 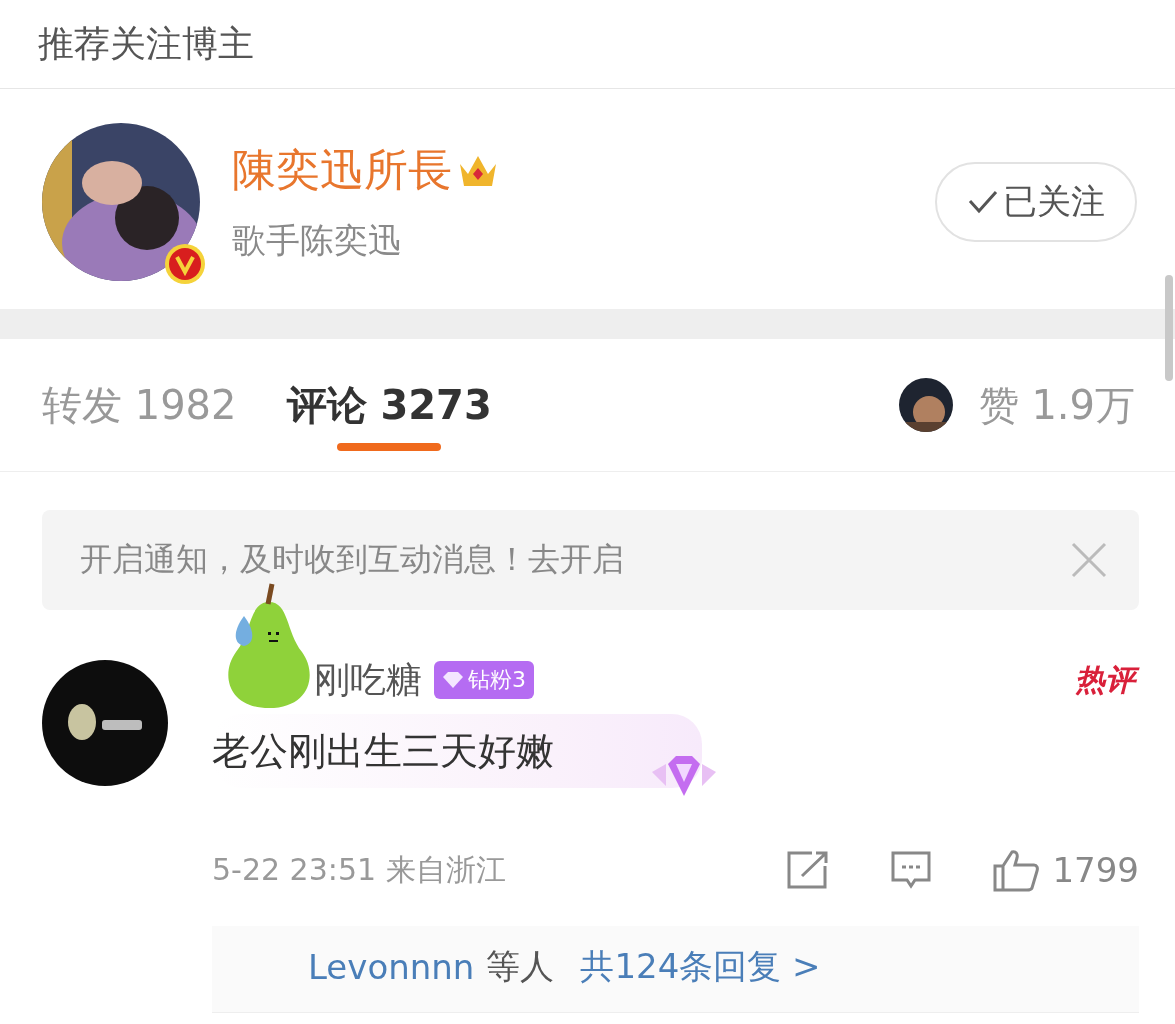 What do you see at coordinates (359, 869) in the screenshot?
I see `comment-meta: 5-22 23:51 来自浙江` at bounding box center [359, 869].